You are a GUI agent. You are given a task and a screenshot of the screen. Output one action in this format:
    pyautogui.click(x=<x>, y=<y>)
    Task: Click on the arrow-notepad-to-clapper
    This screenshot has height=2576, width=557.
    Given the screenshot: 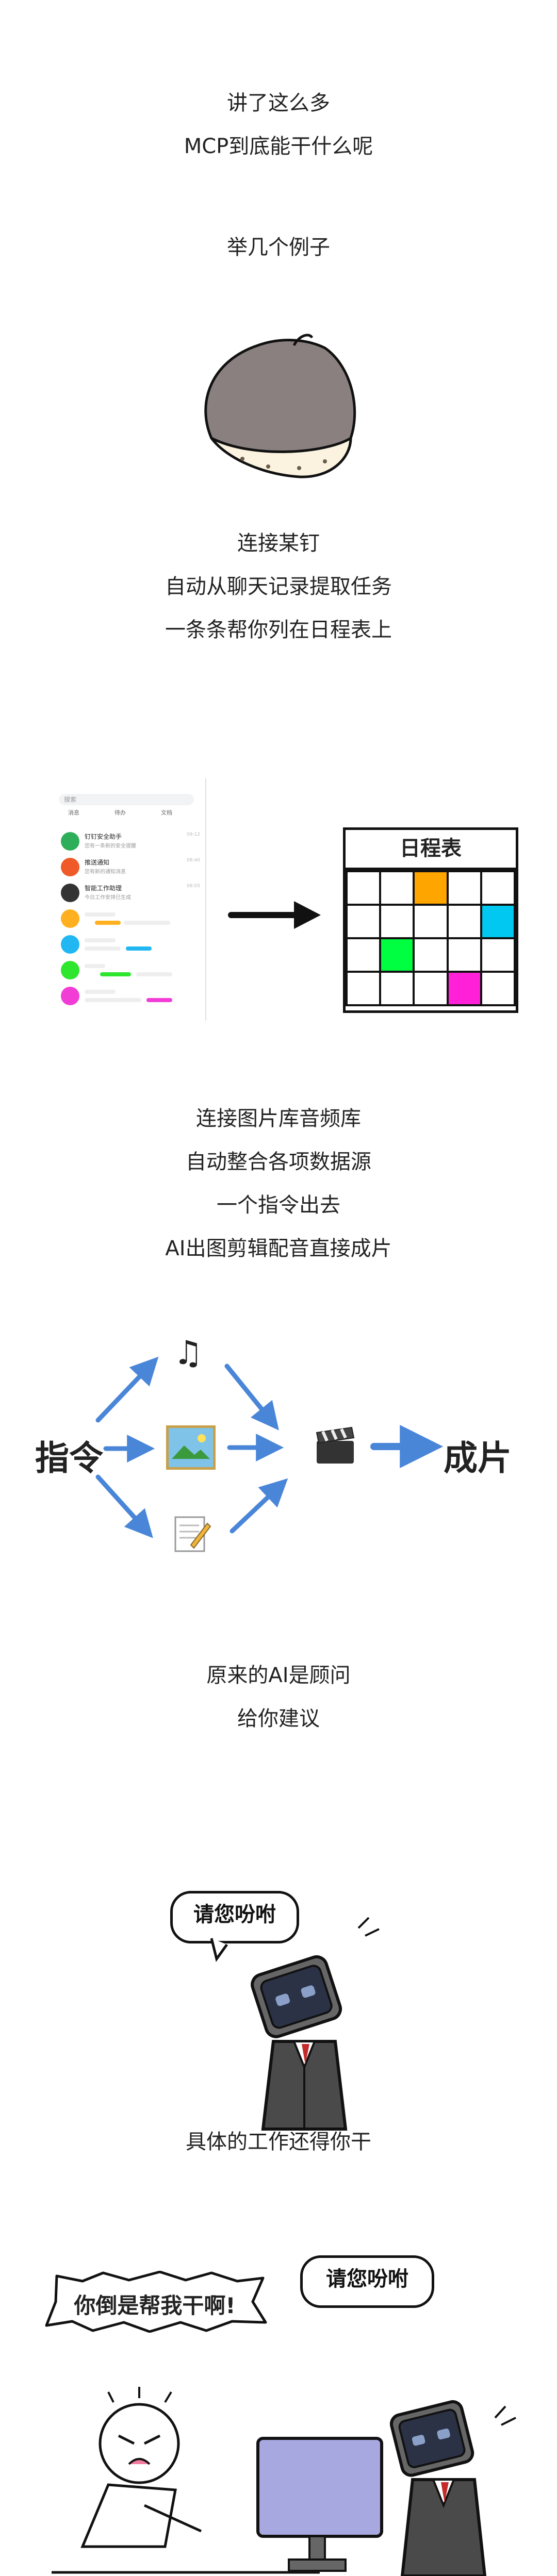 What is the action you would take?
    pyautogui.click(x=259, y=1506)
    